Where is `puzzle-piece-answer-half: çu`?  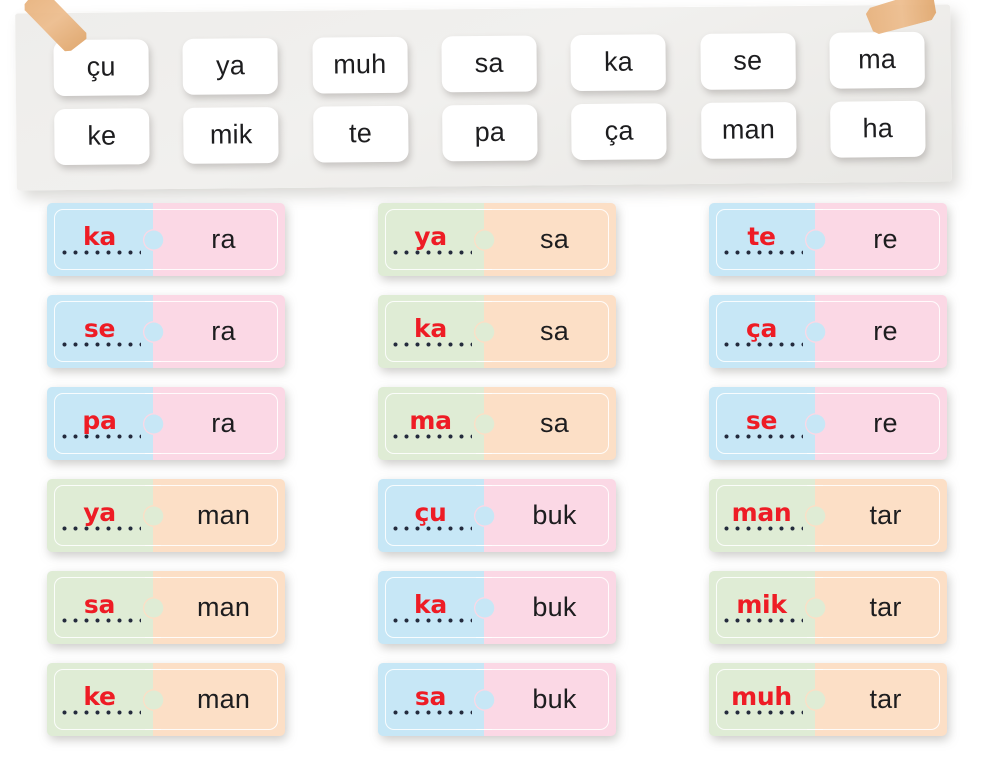
puzzle-piece-answer-half: çu is located at coordinates (434, 515).